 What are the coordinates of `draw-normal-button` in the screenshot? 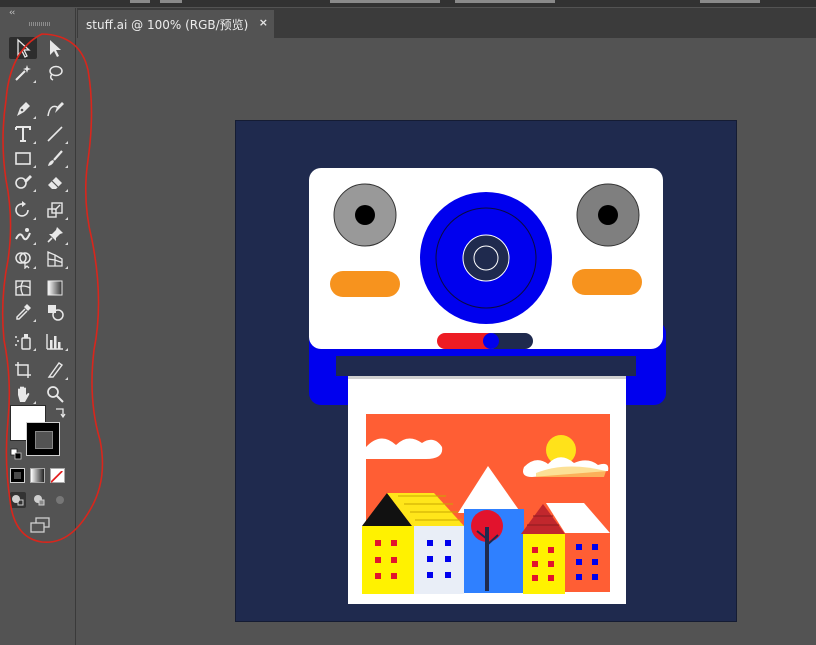 It's located at (18, 500).